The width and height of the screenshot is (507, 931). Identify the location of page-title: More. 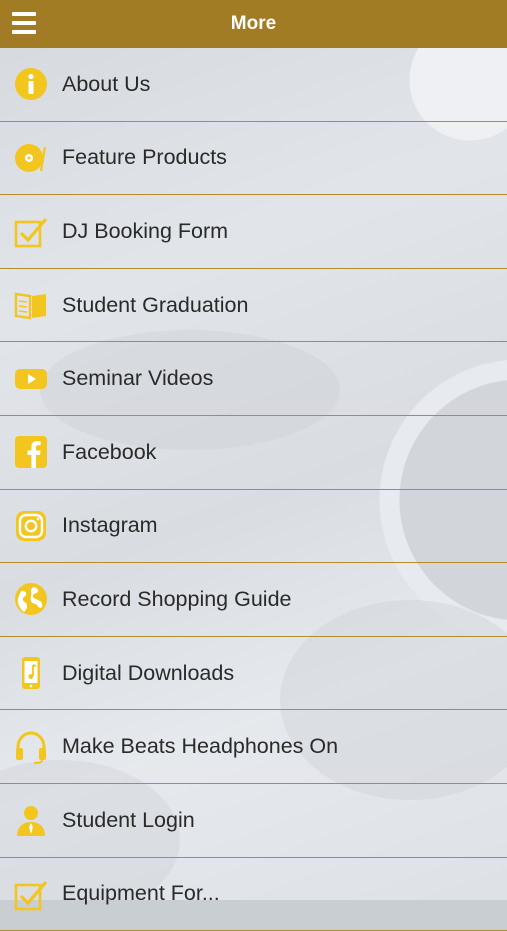
(253, 23).